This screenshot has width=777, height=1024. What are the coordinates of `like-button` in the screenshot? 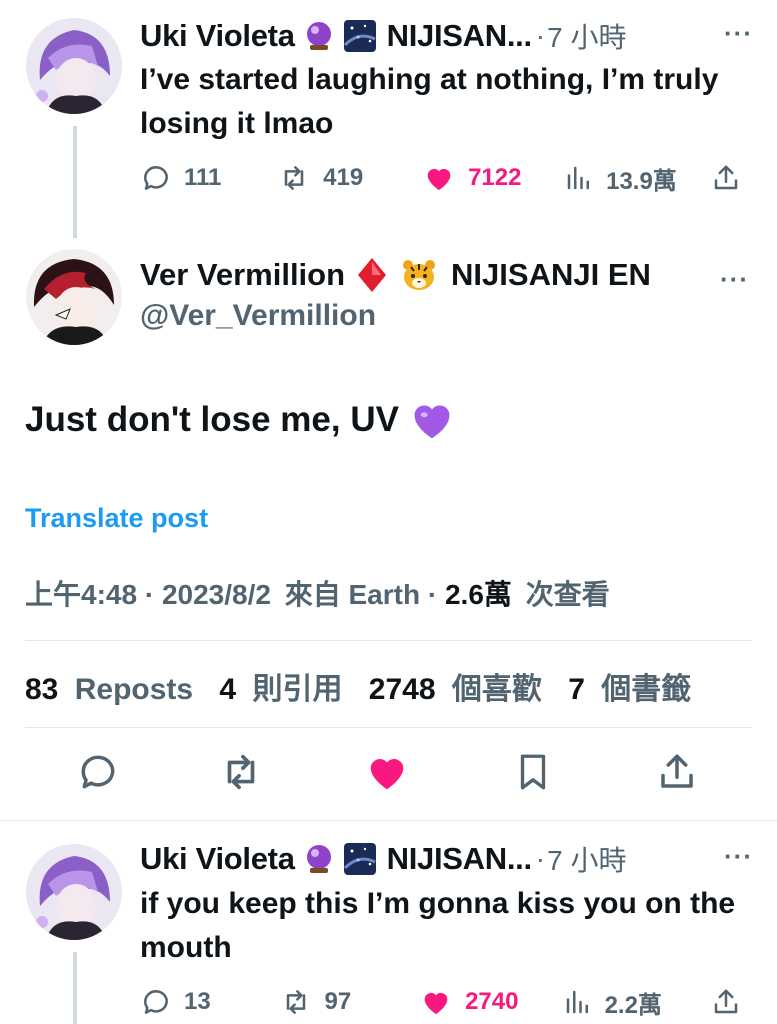 It's located at (387, 774).